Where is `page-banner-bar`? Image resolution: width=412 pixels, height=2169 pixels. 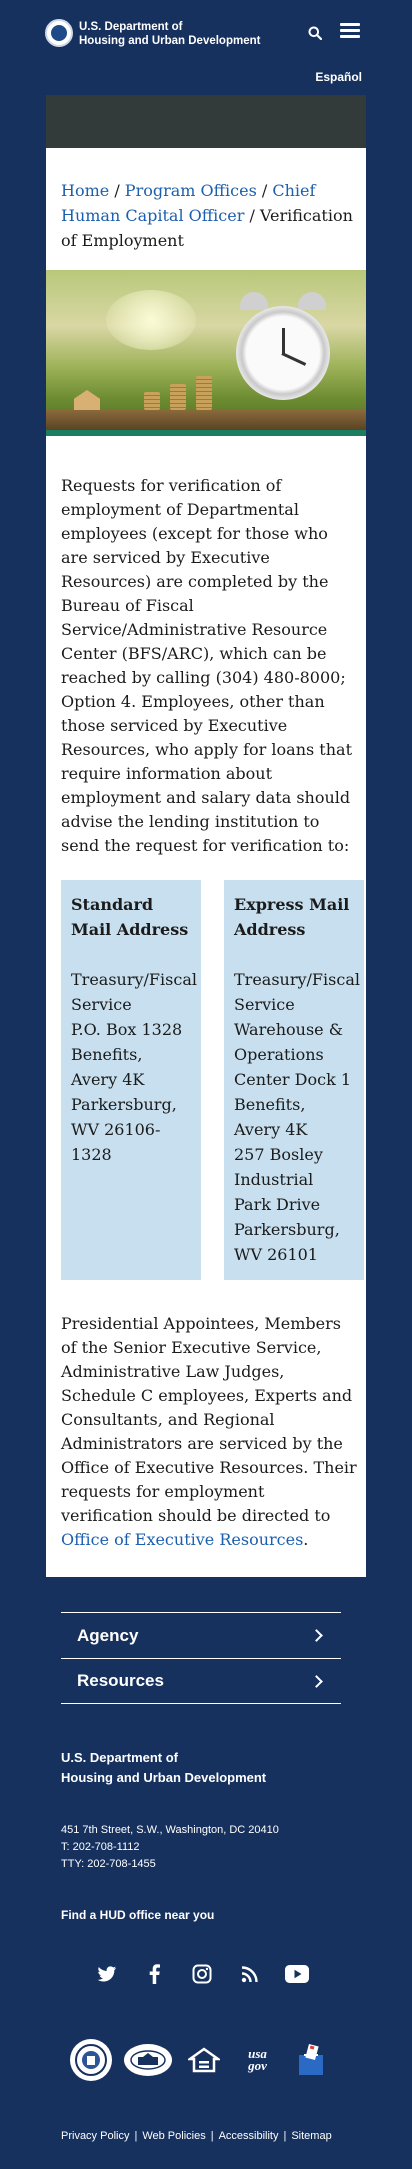
page-banner-bar is located at coordinates (206, 121).